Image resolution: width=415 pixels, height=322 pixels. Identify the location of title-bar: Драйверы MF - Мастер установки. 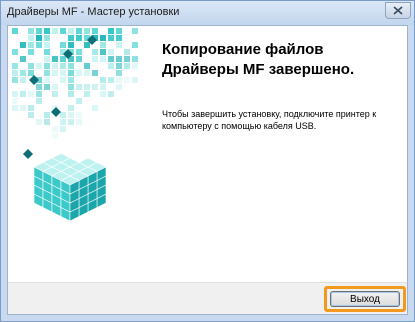
(207, 13).